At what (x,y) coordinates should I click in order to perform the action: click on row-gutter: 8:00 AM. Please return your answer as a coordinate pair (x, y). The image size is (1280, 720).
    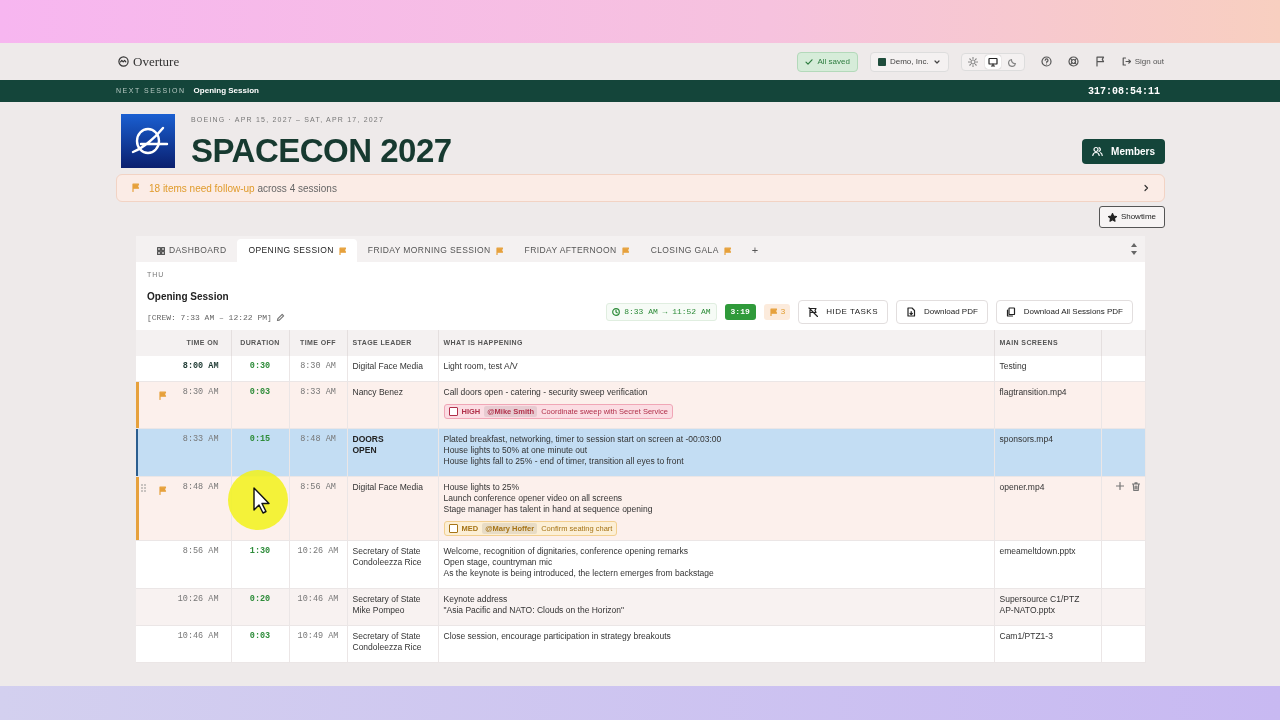
    Looking at the image, I should click on (183, 369).